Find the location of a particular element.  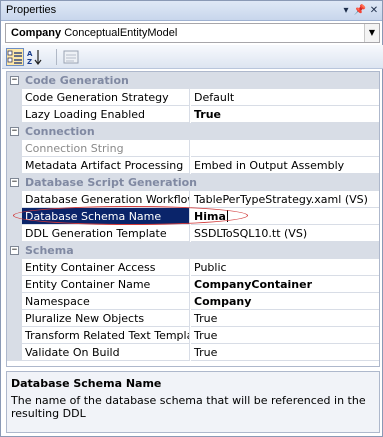

property-name: Pluralize New Objects is located at coordinates (106, 318).